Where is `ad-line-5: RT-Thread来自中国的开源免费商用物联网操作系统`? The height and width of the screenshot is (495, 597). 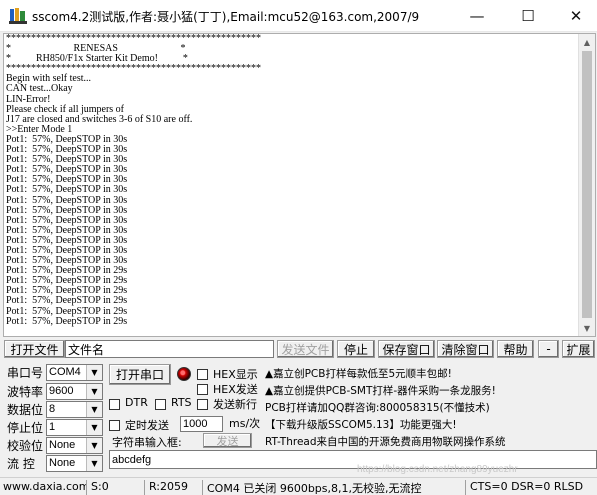 ad-line-5: RT-Thread来自中国的开源免费商用物联网操作系统 is located at coordinates (385, 441).